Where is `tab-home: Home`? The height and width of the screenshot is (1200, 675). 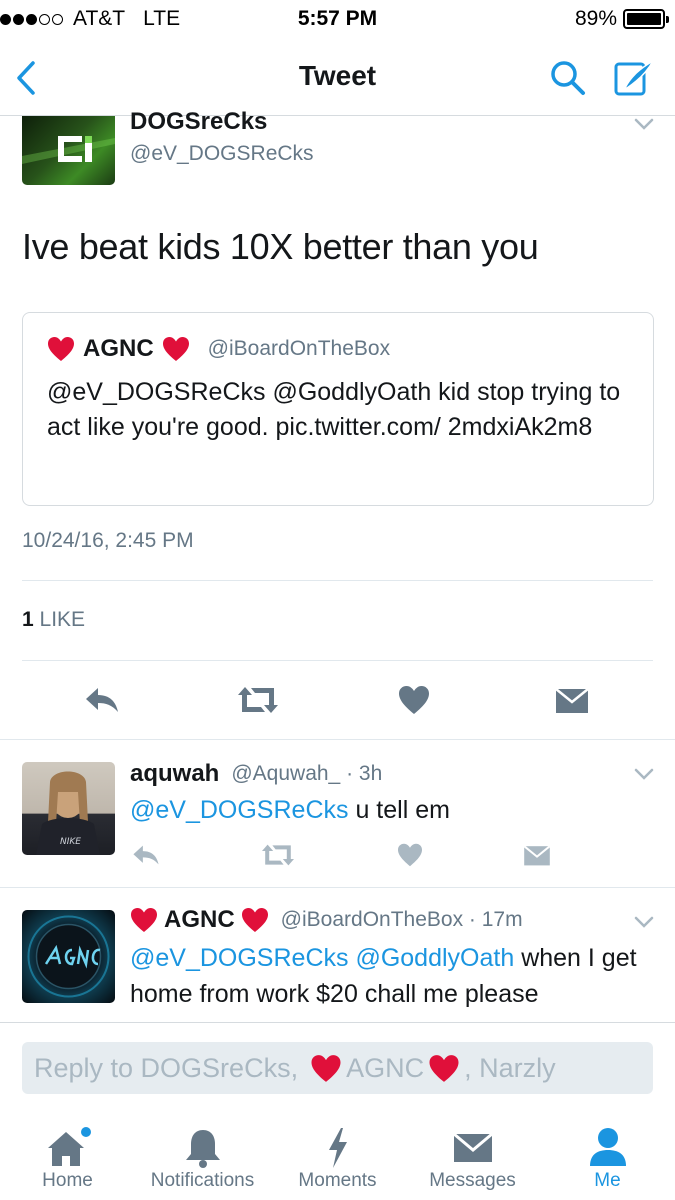 tab-home: Home is located at coordinates (67, 1153).